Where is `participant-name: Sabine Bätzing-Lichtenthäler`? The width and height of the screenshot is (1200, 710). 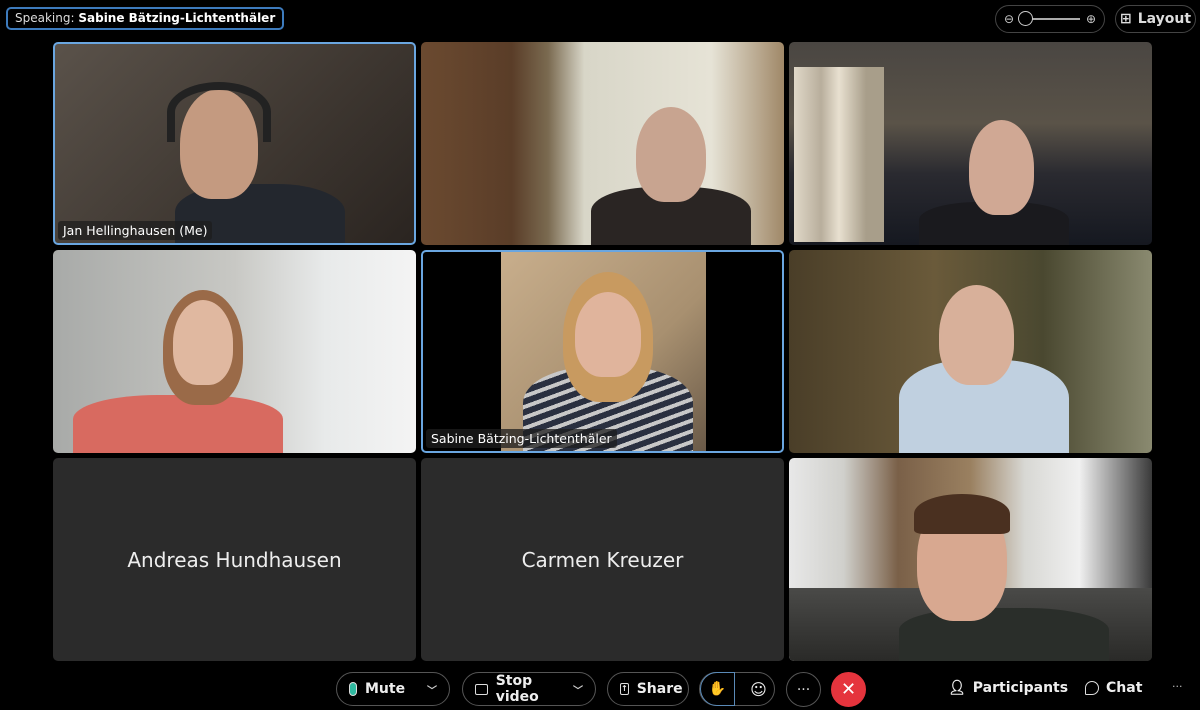
participant-name: Sabine Bätzing-Lichtenthäler is located at coordinates (521, 438).